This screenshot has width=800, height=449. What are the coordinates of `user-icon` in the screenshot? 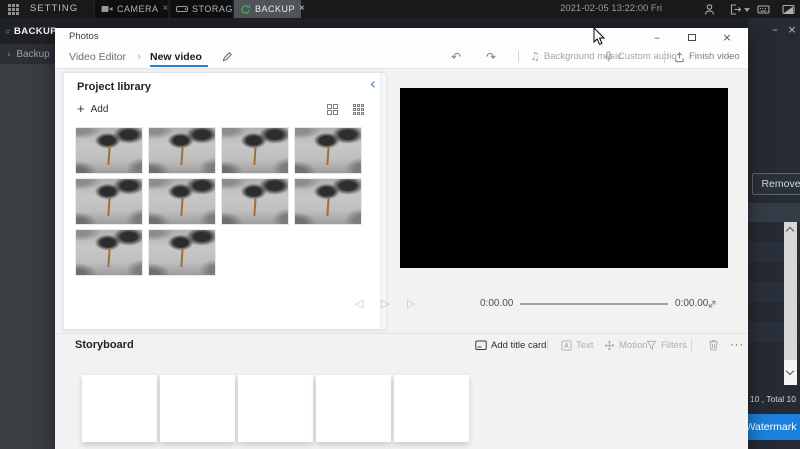 It's located at (709, 9).